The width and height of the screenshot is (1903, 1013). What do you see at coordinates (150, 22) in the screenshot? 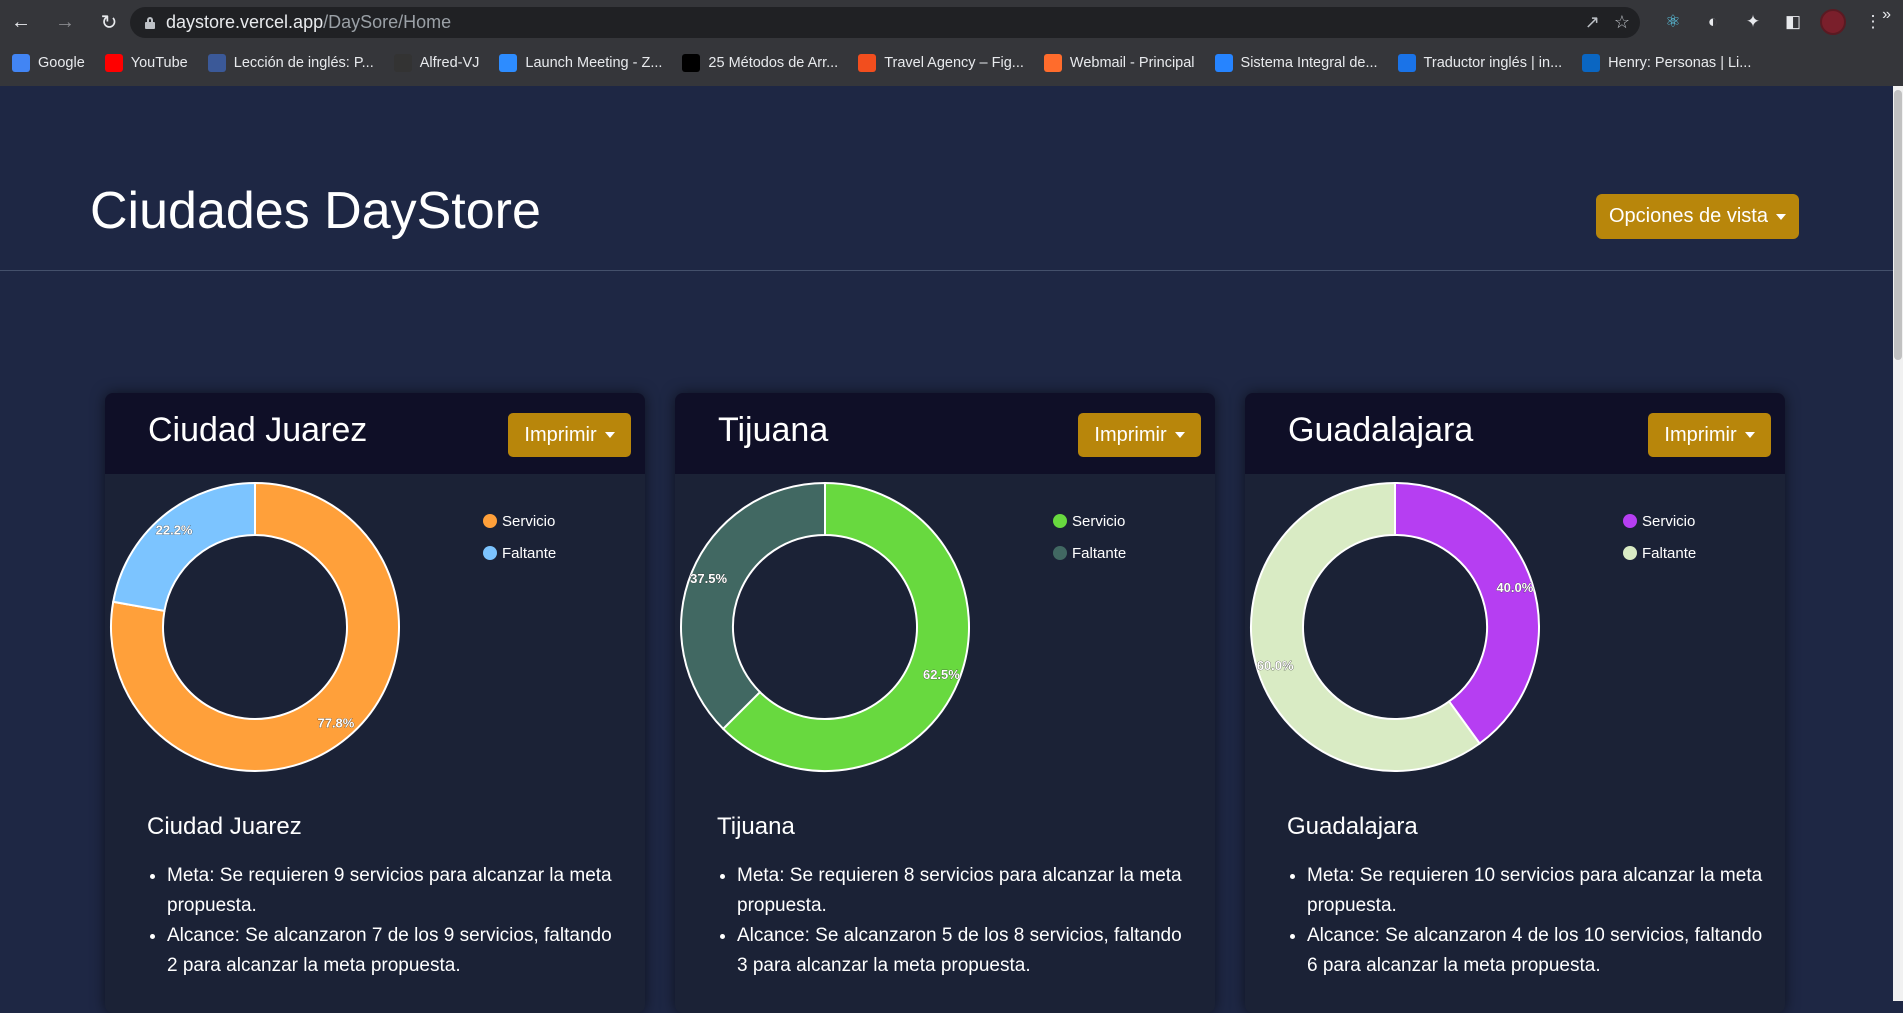
I see `lock-icon` at bounding box center [150, 22].